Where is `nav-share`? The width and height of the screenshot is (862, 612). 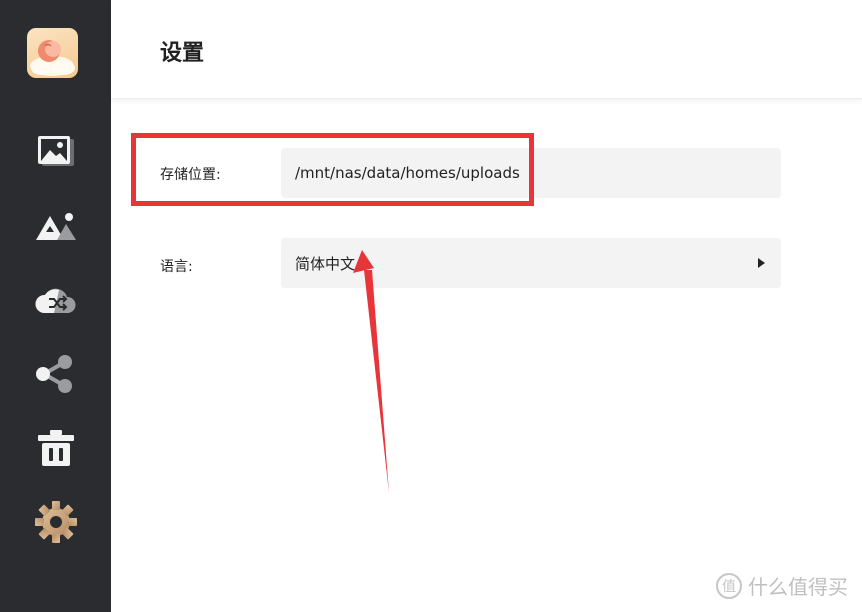
nav-share is located at coordinates (55, 374).